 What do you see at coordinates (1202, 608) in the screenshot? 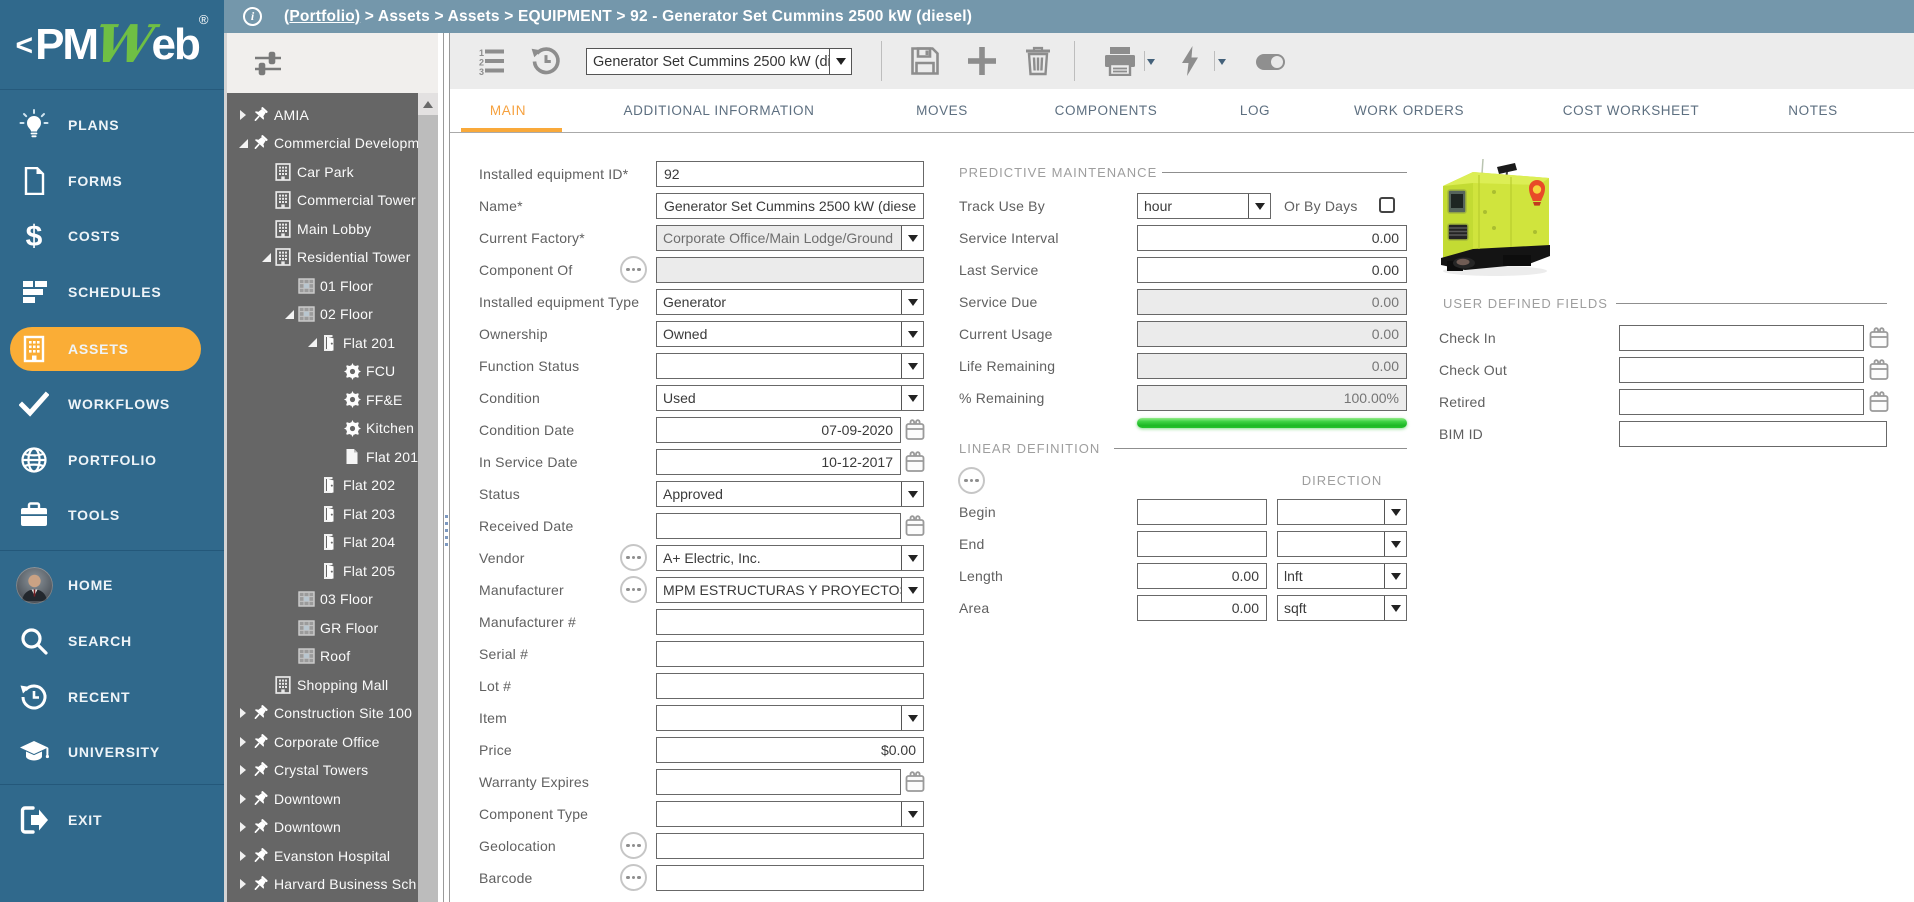
I see `field-area-input: 0.00` at bounding box center [1202, 608].